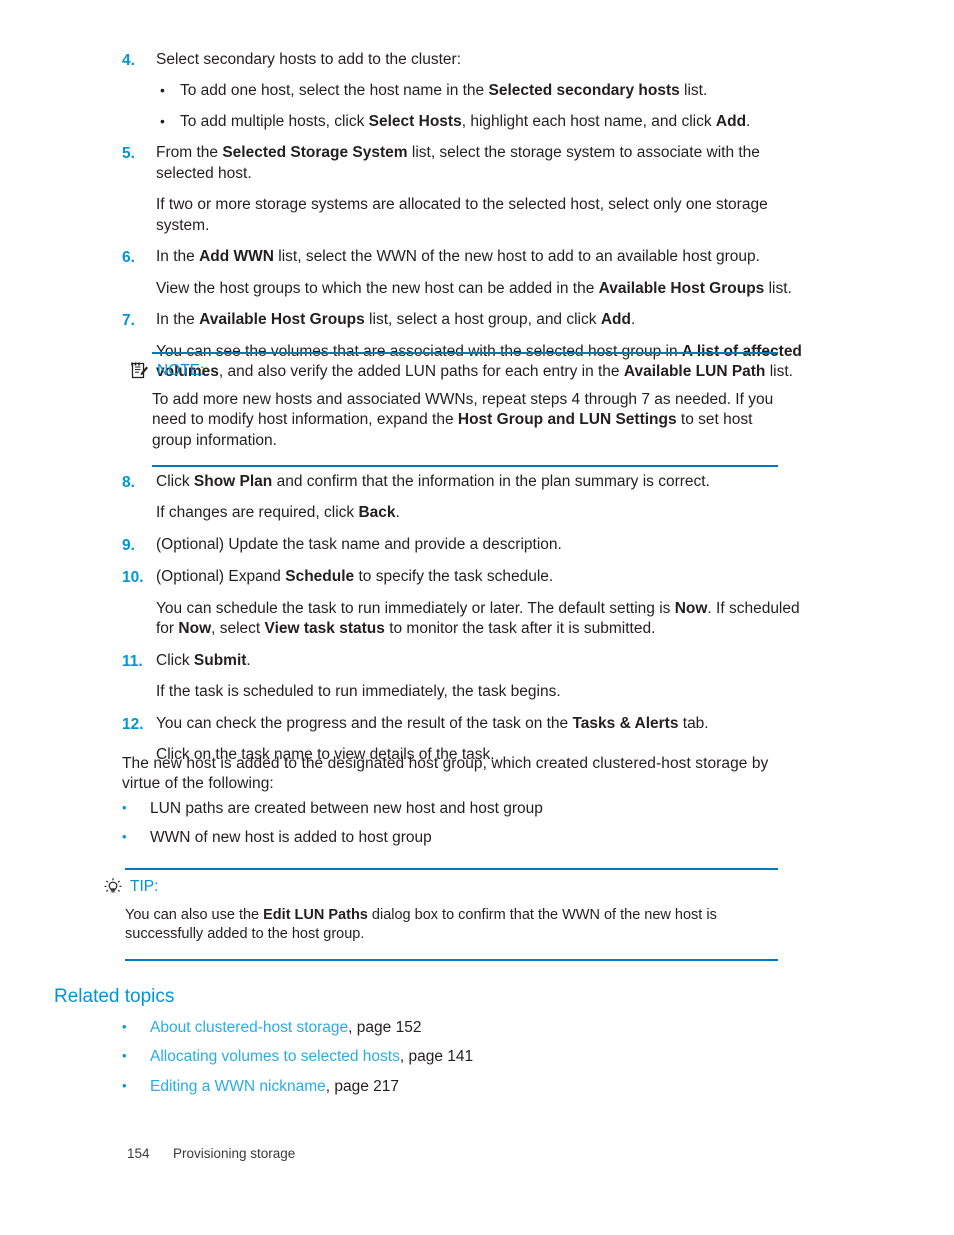 The width and height of the screenshot is (954, 1235). Describe the element at coordinates (138, 1153) in the screenshot. I see `footer-page-number: 154` at that location.